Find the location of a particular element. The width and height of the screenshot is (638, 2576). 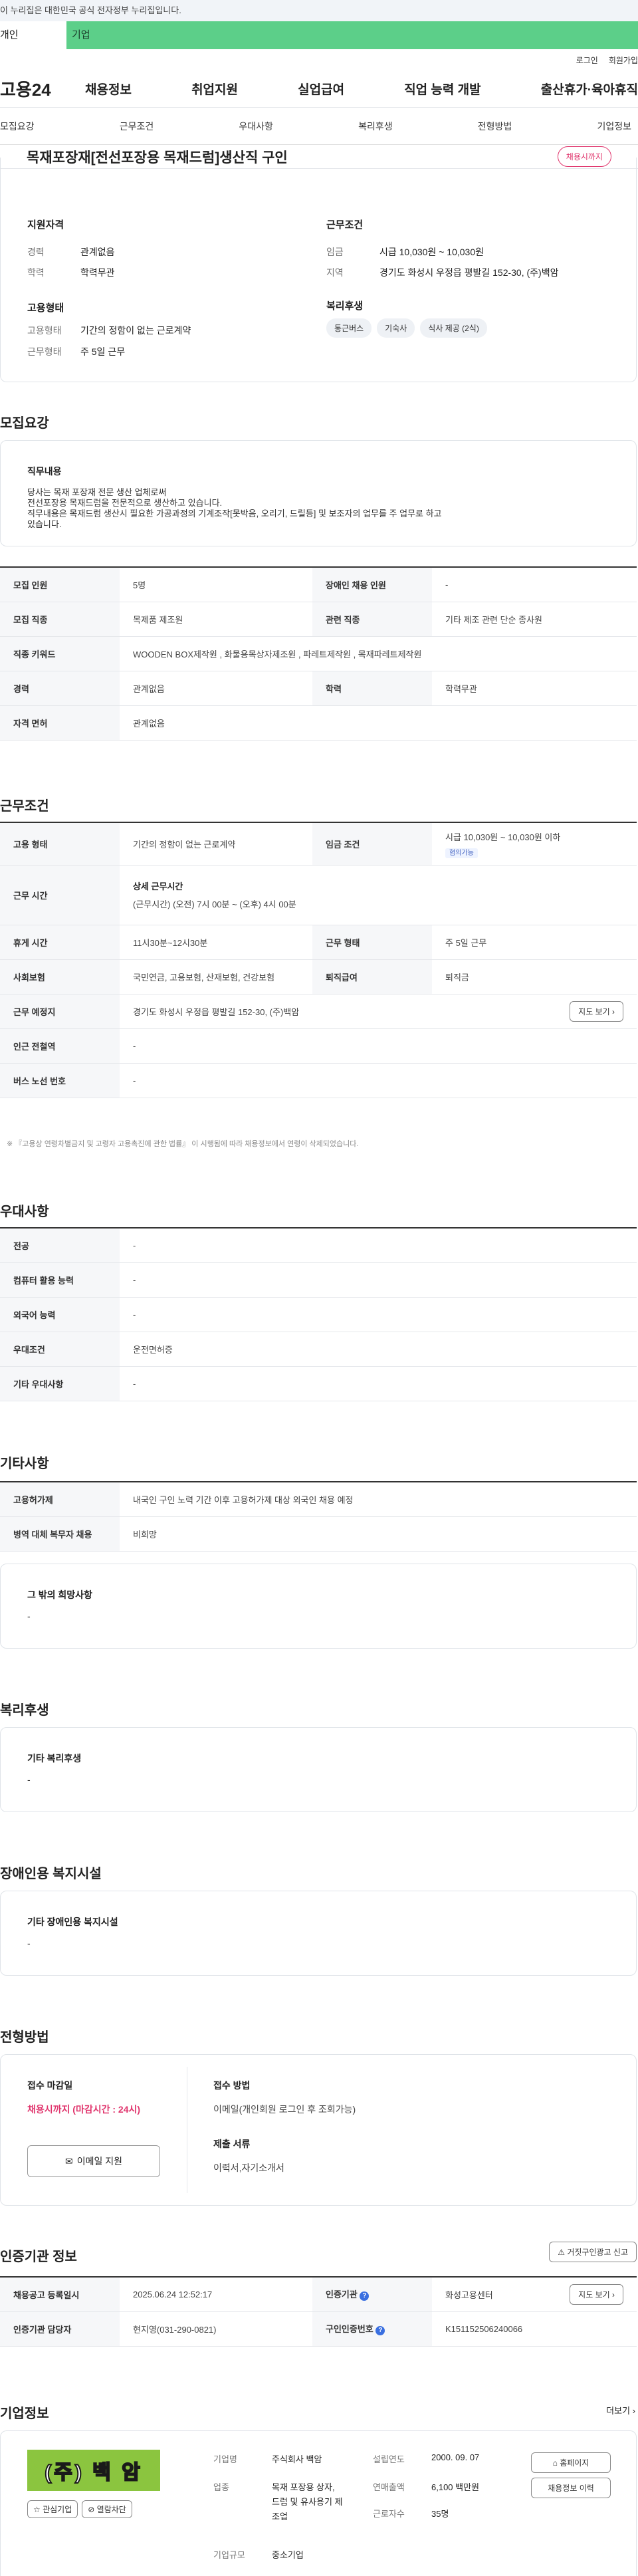

scale-value: 중소기업 is located at coordinates (288, 2555).